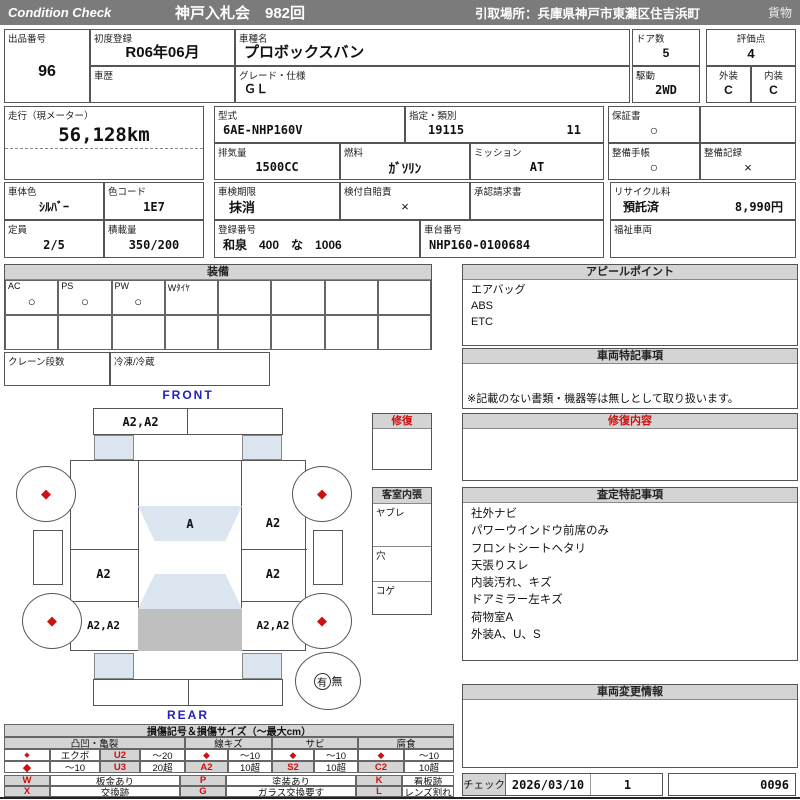 This screenshot has width=800, height=800. I want to click on fuel-value: ｶﾞｿﾘﾝ, so click(405, 168).